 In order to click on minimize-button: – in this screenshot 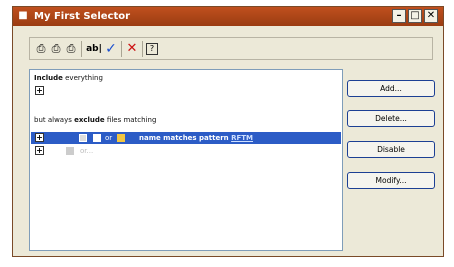, I will do `click(399, 16)`.